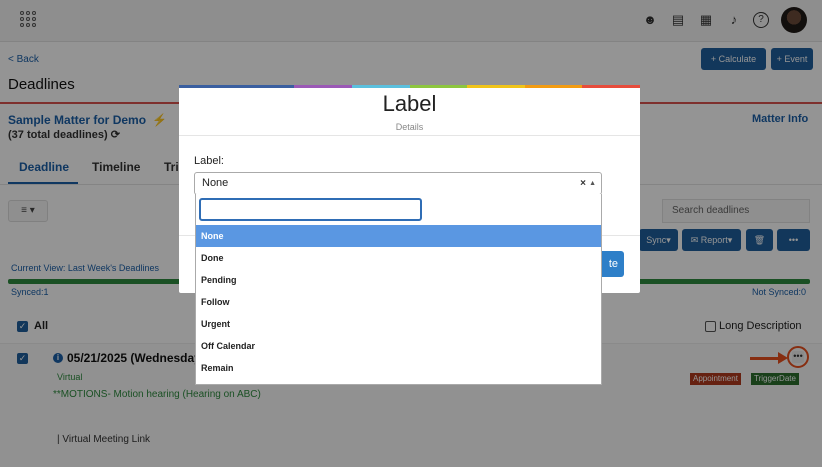 Image resolution: width=822 pixels, height=467 pixels. Describe the element at coordinates (215, 183) in the screenshot. I see `label-select-value: None` at that location.